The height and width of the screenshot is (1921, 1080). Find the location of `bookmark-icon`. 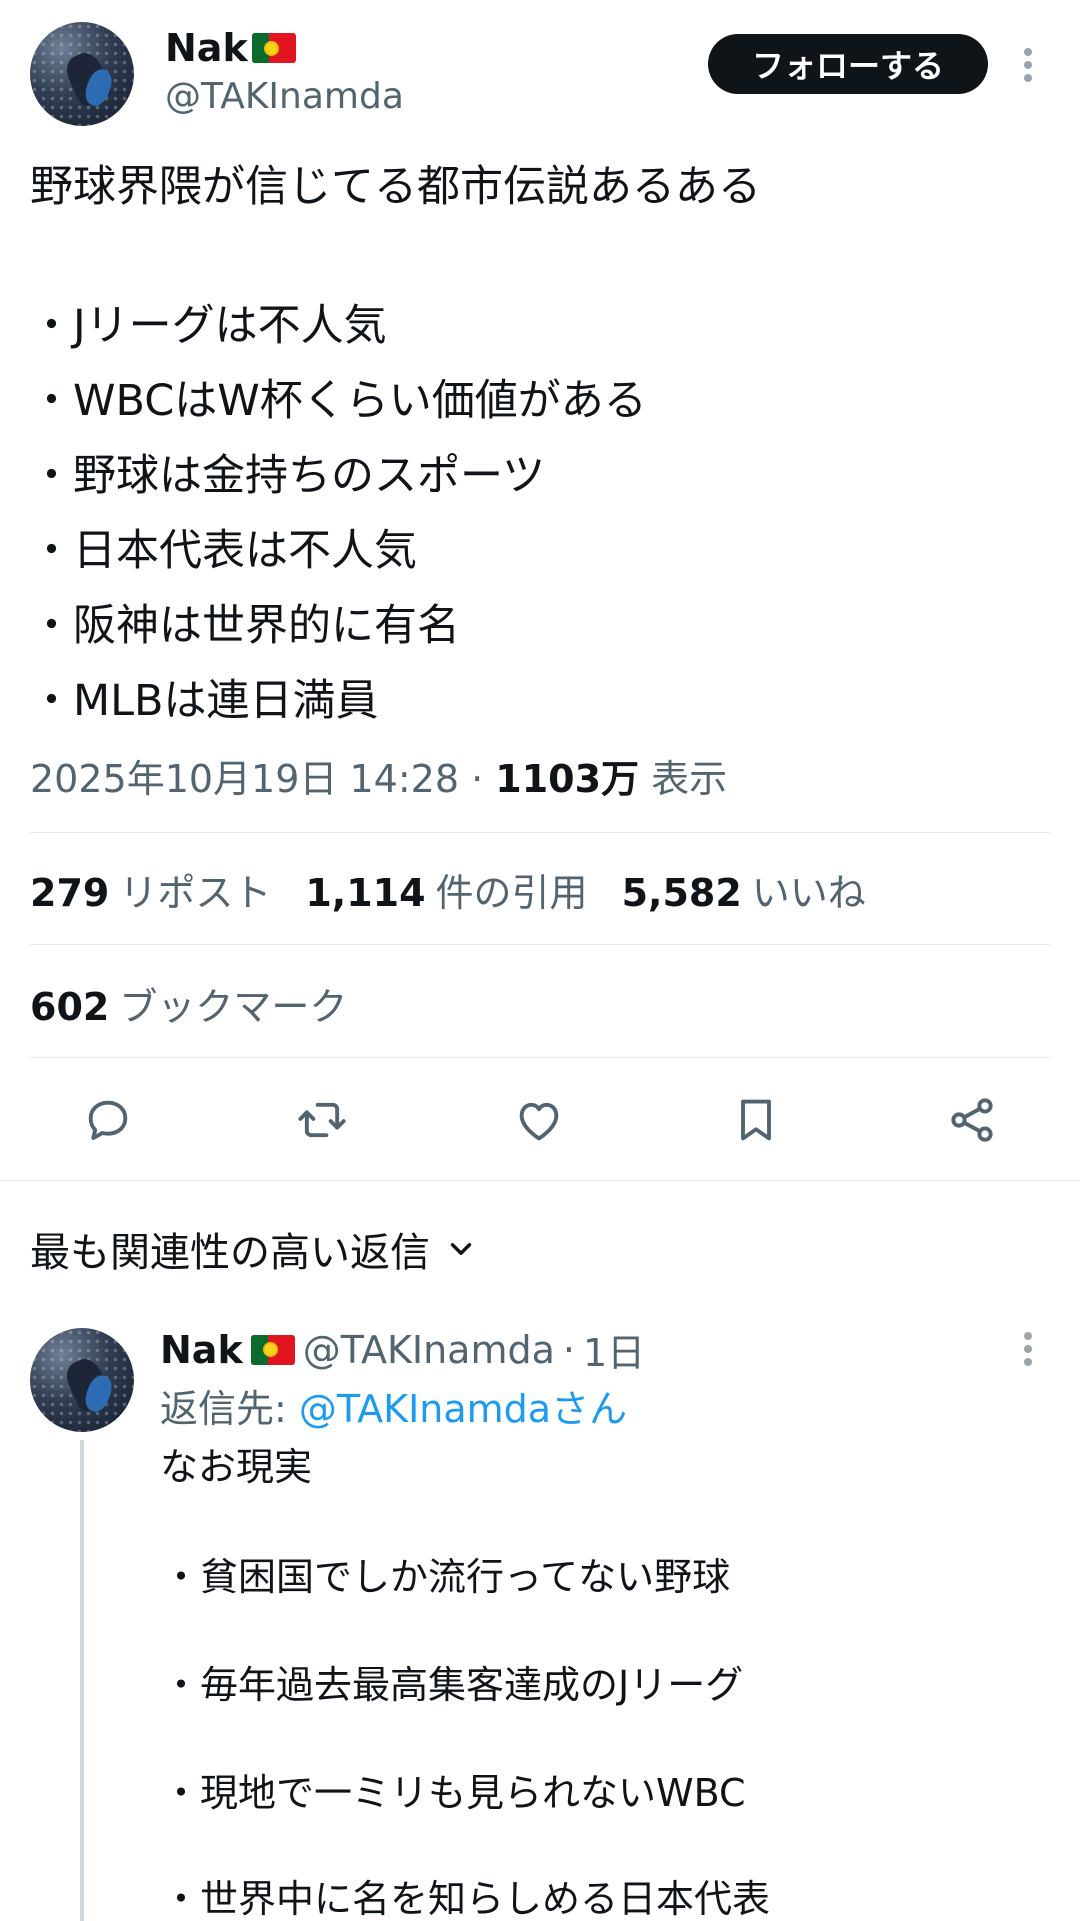

bookmark-icon is located at coordinates (756, 1120).